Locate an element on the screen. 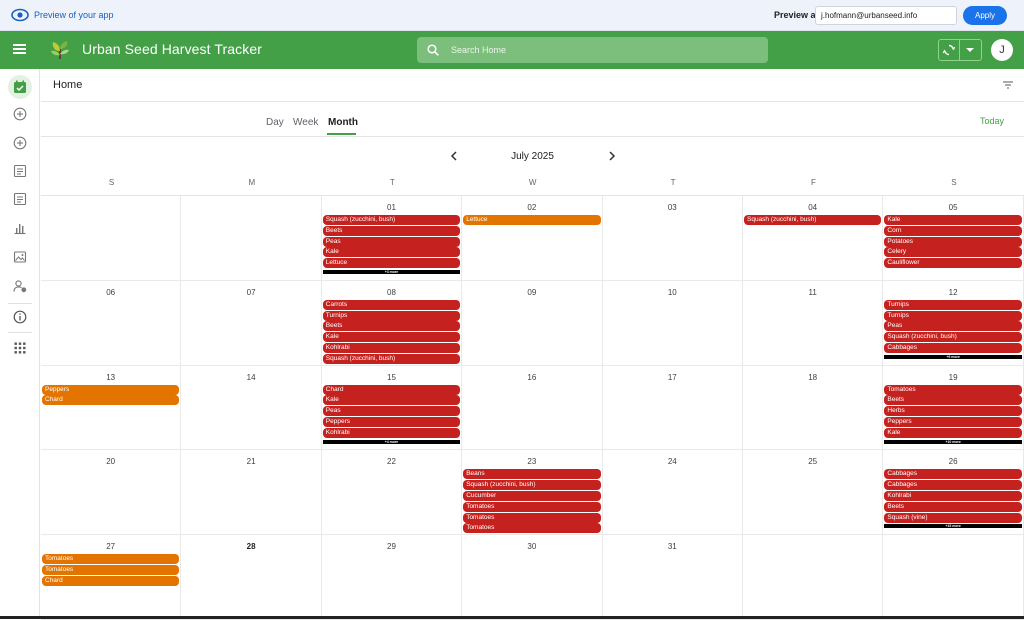 This screenshot has width=1024, height=620. avatar: J is located at coordinates (1002, 50).